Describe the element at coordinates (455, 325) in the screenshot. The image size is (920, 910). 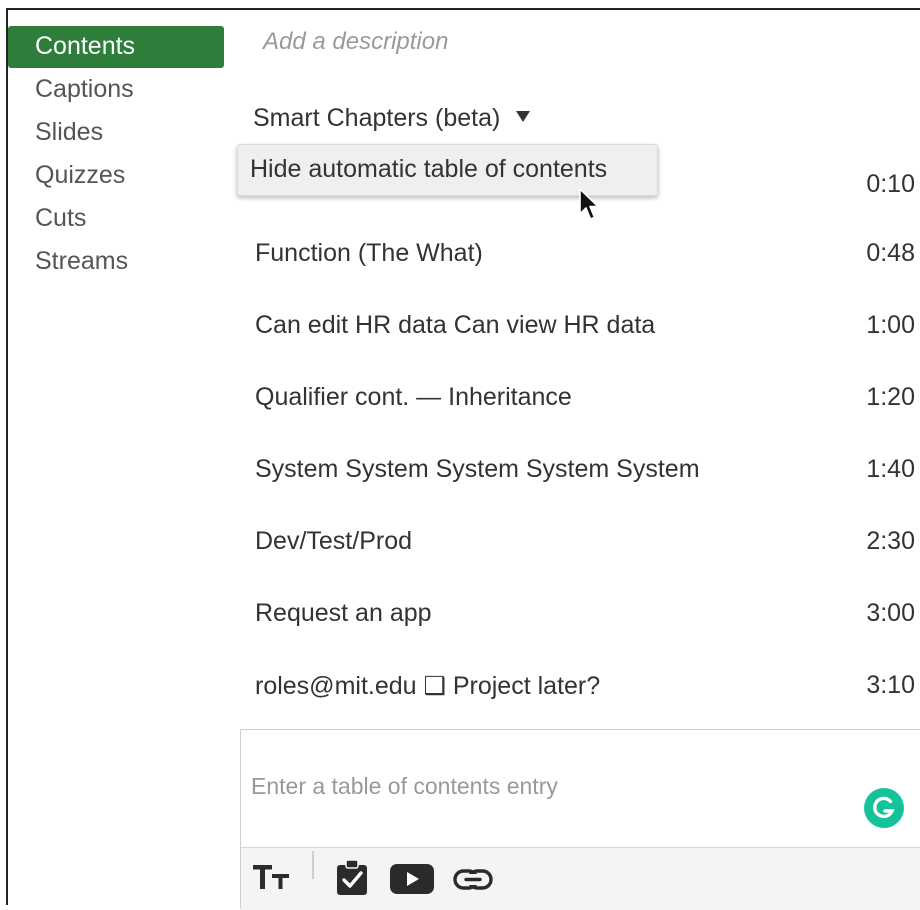
I see `toc-entry-title: Can edit HR data Can view HR data` at that location.